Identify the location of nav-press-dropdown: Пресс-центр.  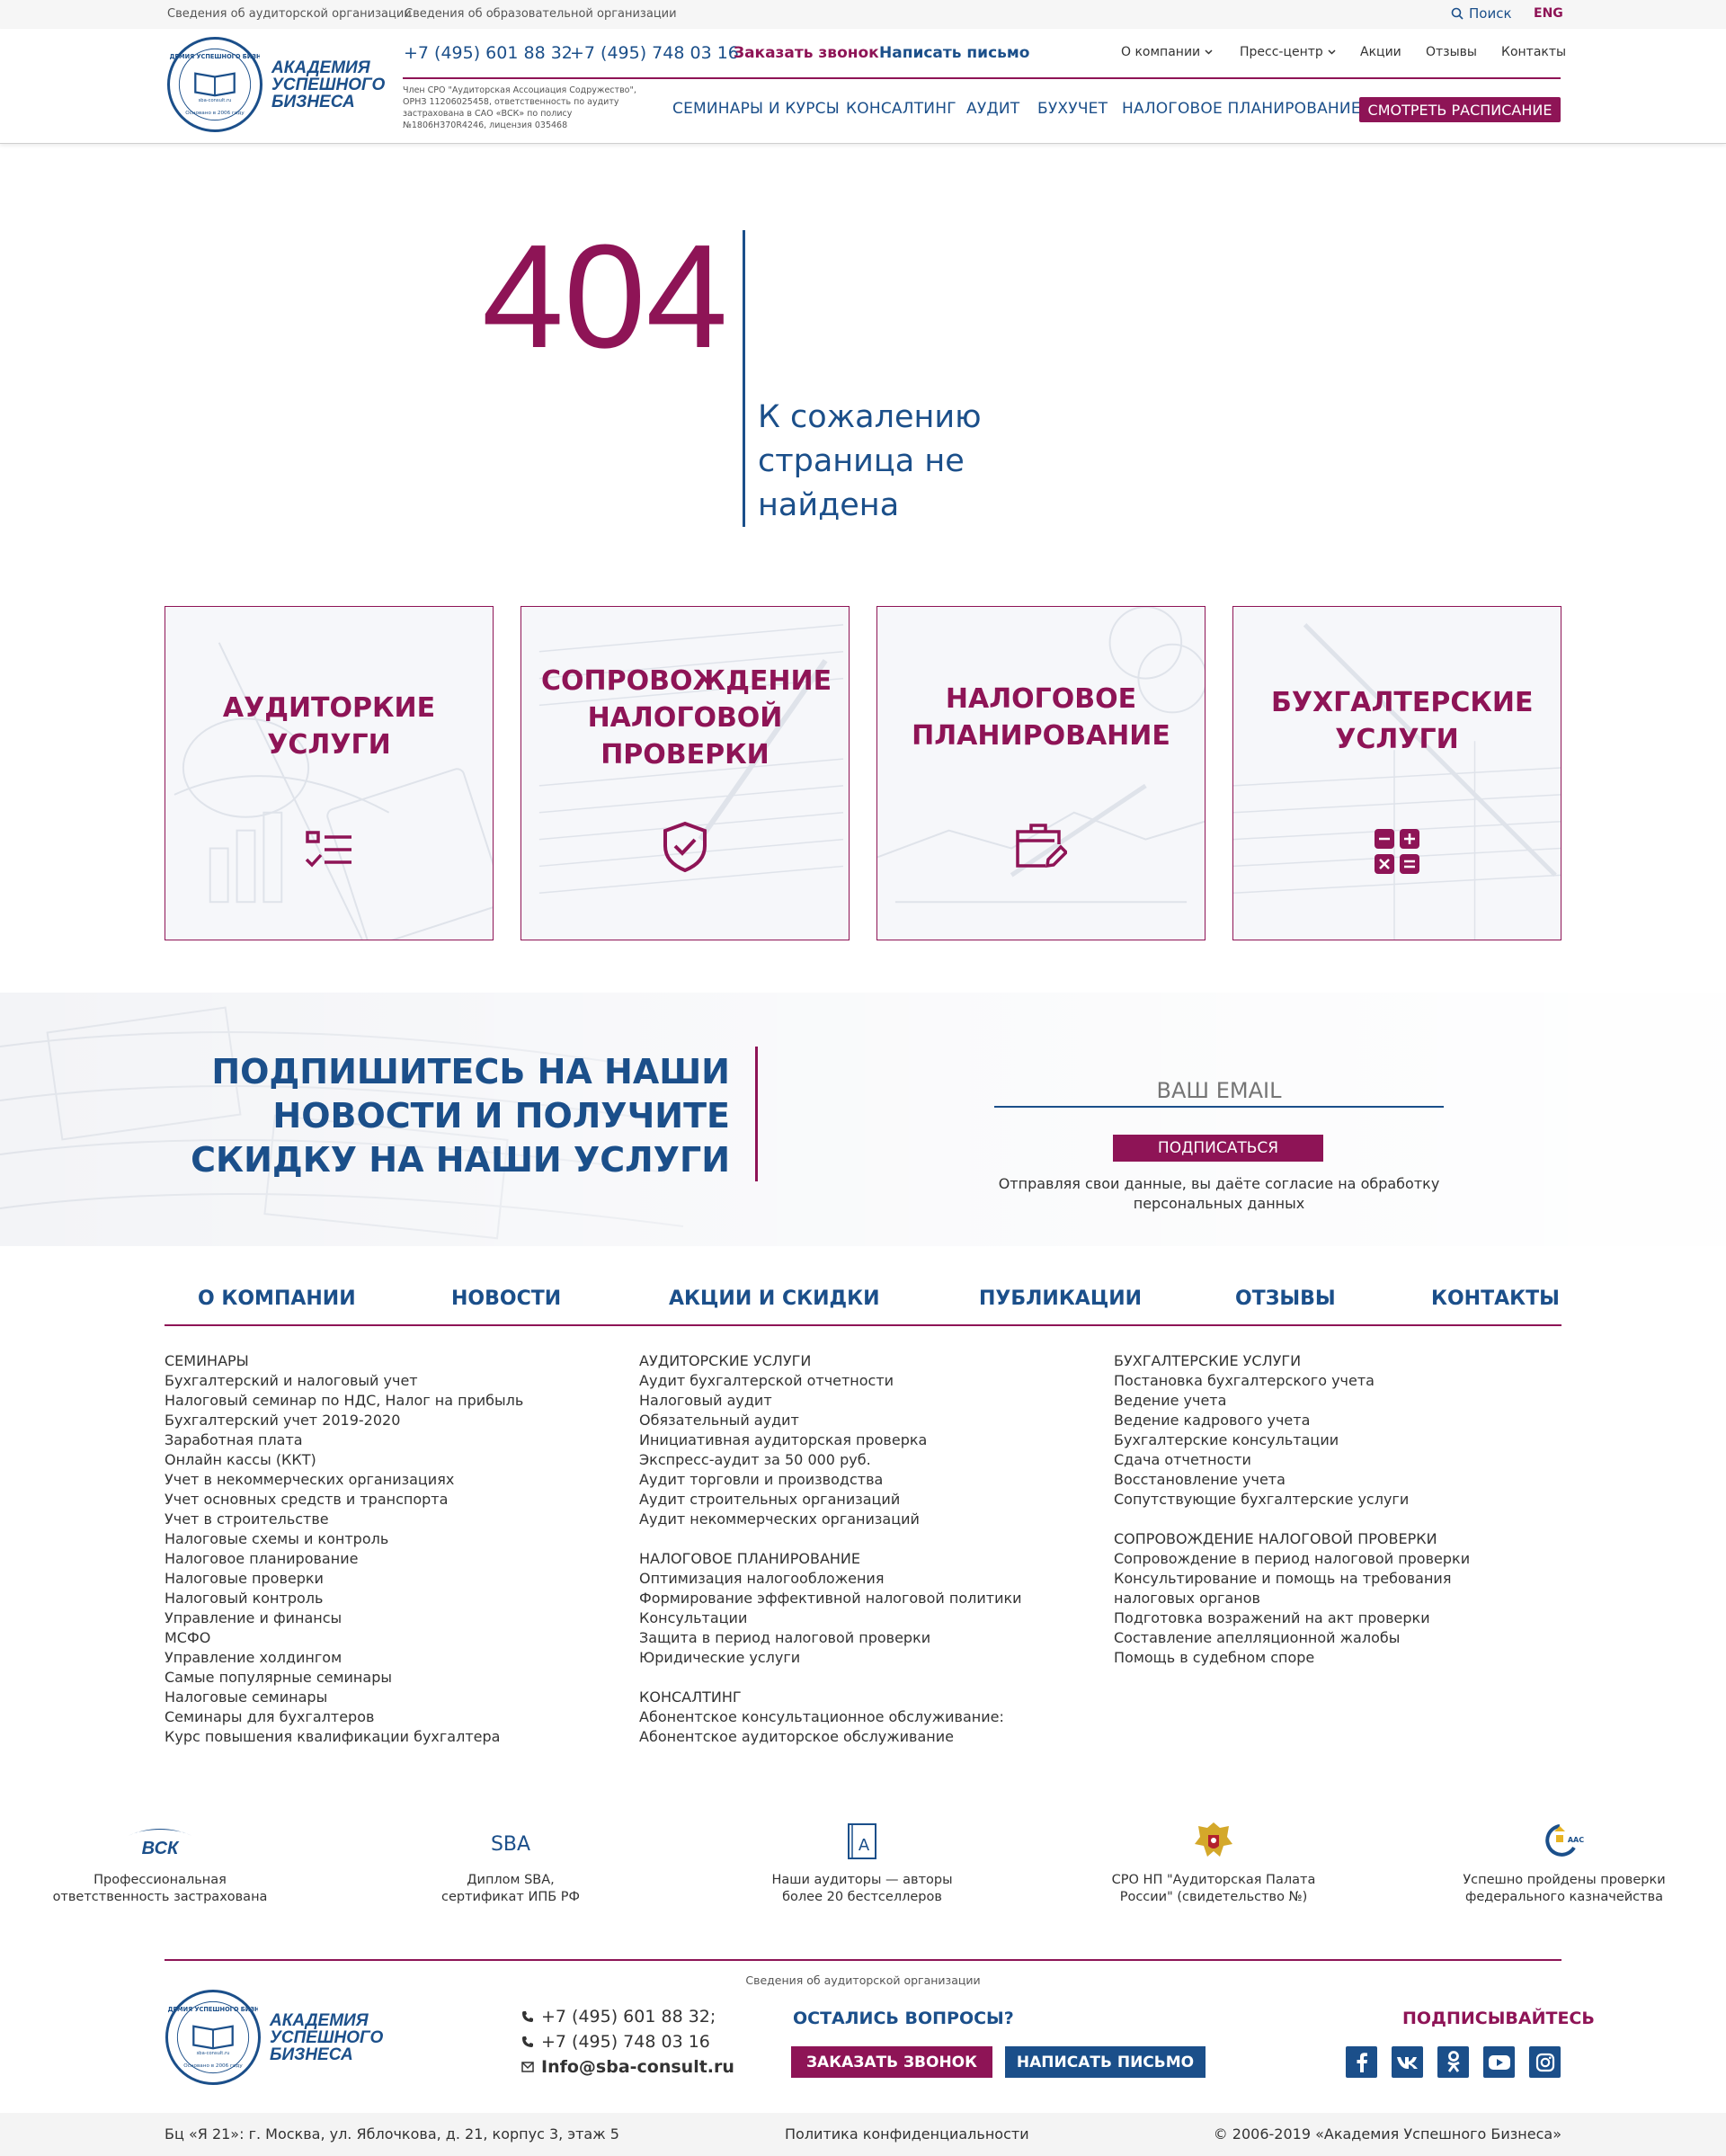
(1288, 52).